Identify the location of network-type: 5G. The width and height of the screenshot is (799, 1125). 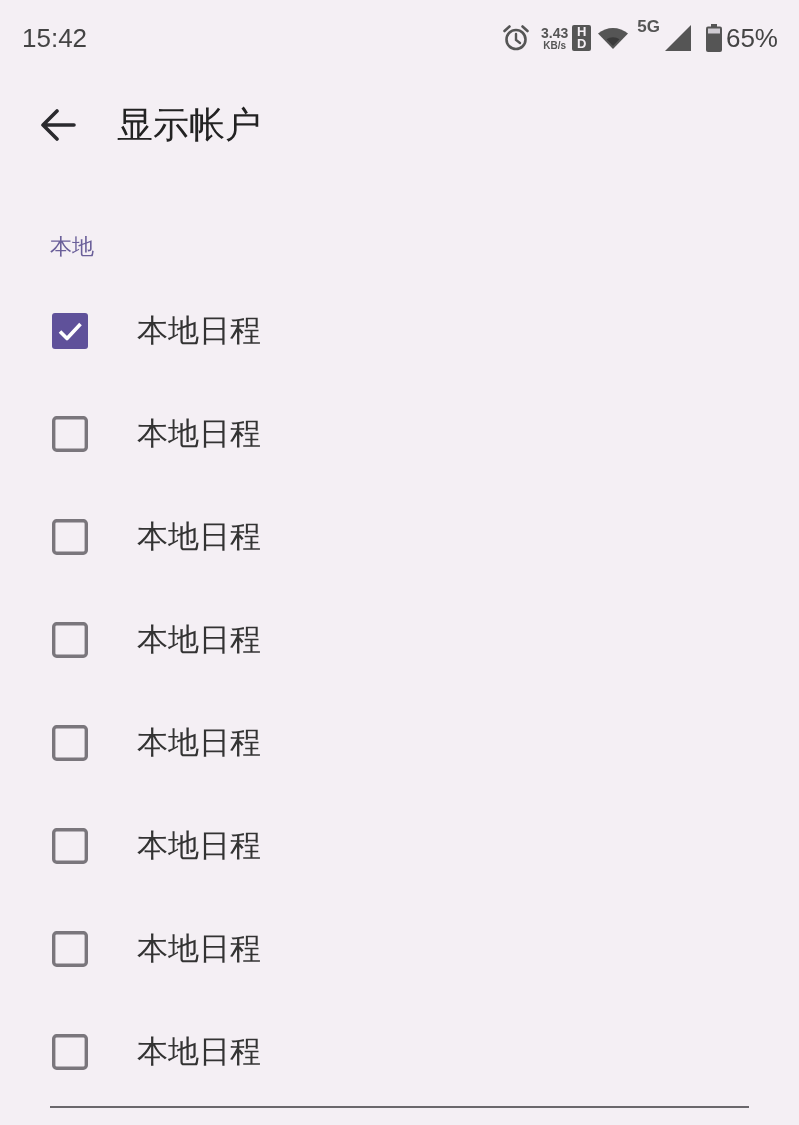
(648, 26).